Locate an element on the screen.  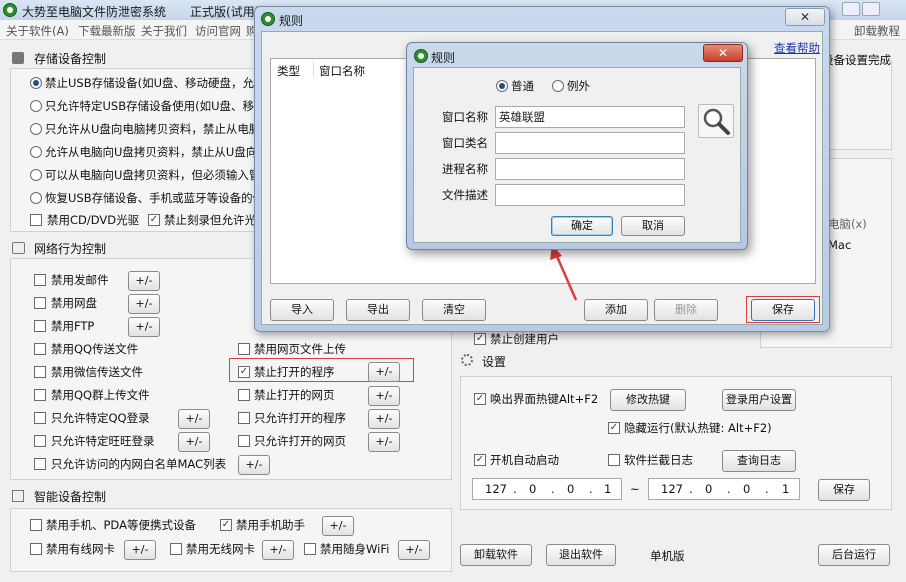
login-settings-button: 登录用户设置 is located at coordinates (759, 400).